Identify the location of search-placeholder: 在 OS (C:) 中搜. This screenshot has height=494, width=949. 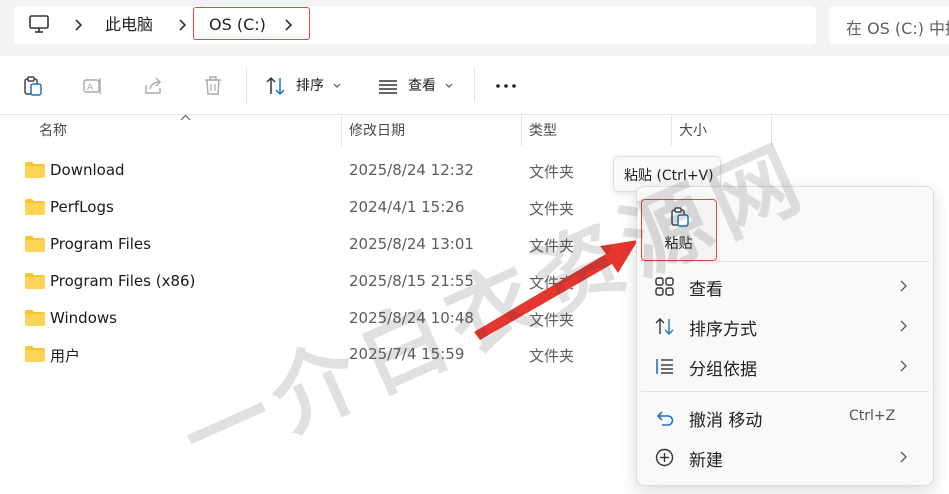
(897, 28).